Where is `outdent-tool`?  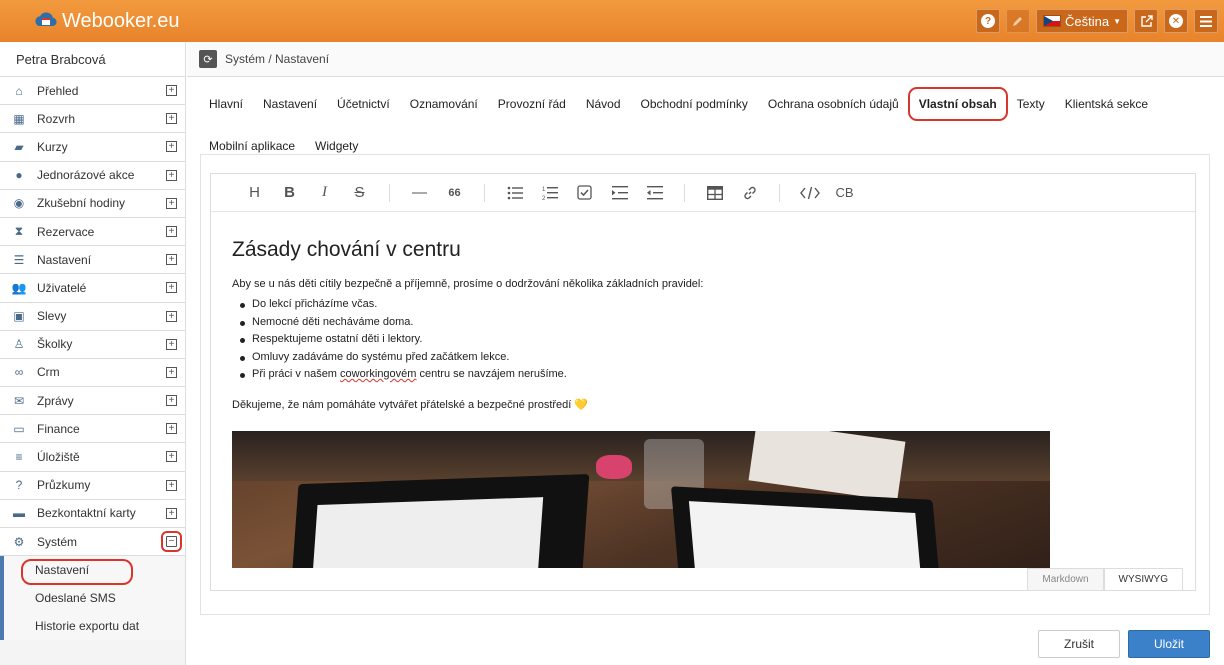
outdent-tool is located at coordinates (654, 193).